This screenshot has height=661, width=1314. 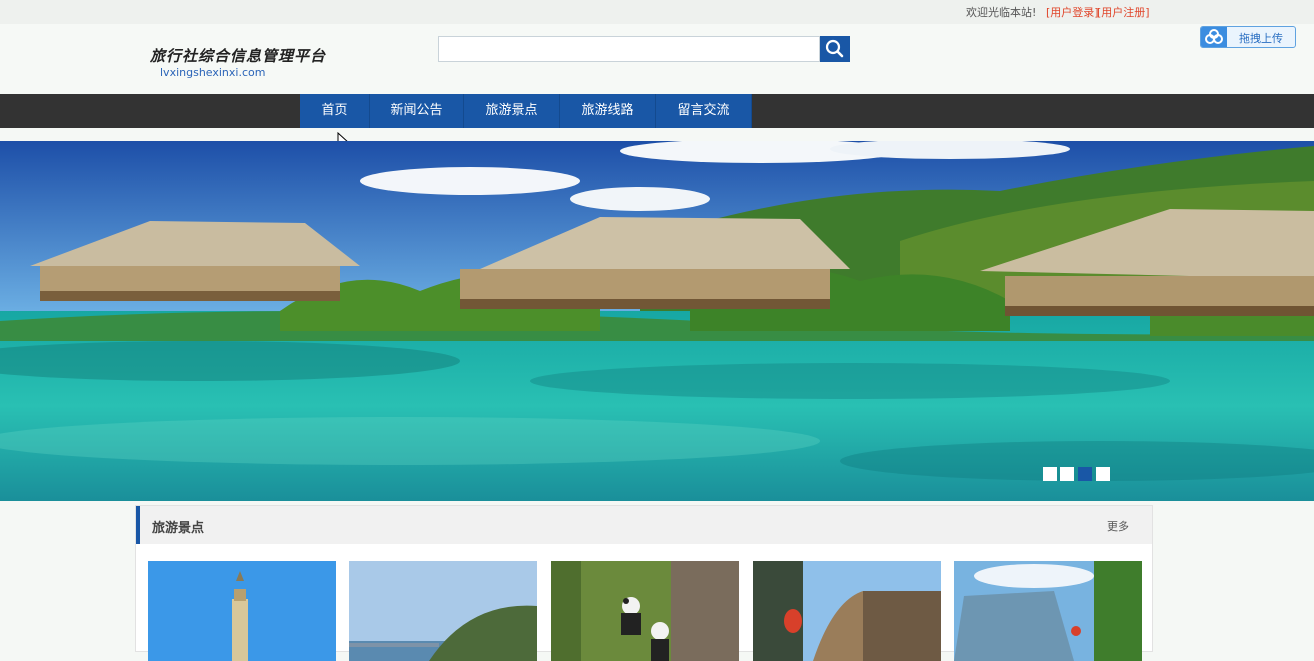 I want to click on attraction-card-lighthouse, so click(x=242, y=611).